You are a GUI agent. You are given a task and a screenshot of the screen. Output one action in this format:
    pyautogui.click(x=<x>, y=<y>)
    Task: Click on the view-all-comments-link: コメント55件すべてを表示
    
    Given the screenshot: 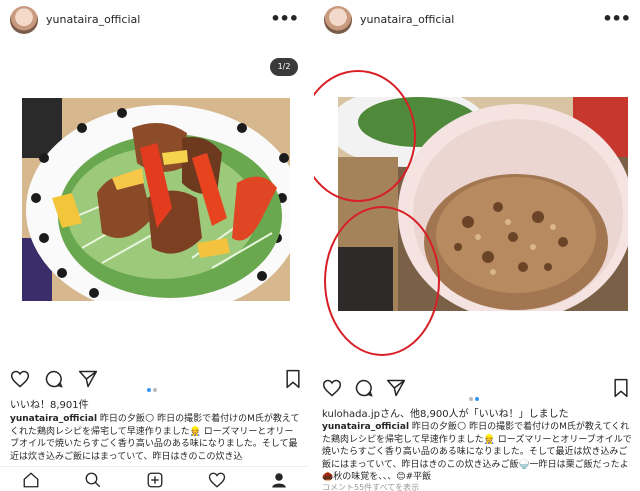 What is the action you would take?
    pyautogui.click(x=370, y=486)
    